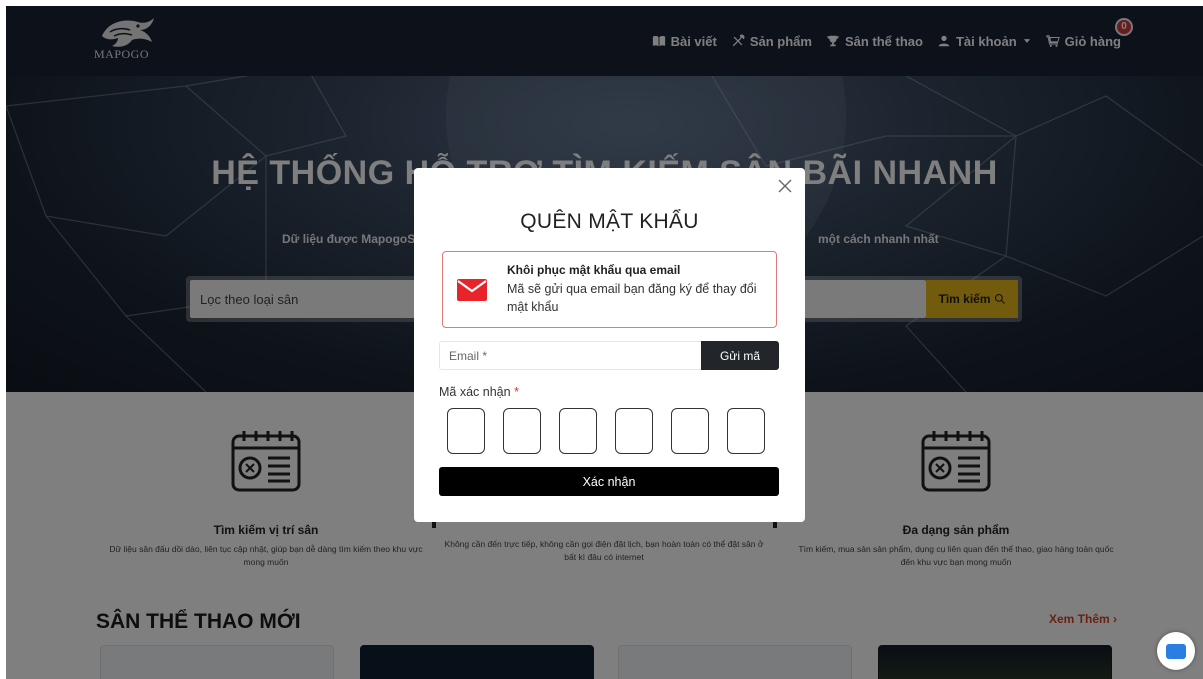  I want to click on email-input, so click(570, 355).